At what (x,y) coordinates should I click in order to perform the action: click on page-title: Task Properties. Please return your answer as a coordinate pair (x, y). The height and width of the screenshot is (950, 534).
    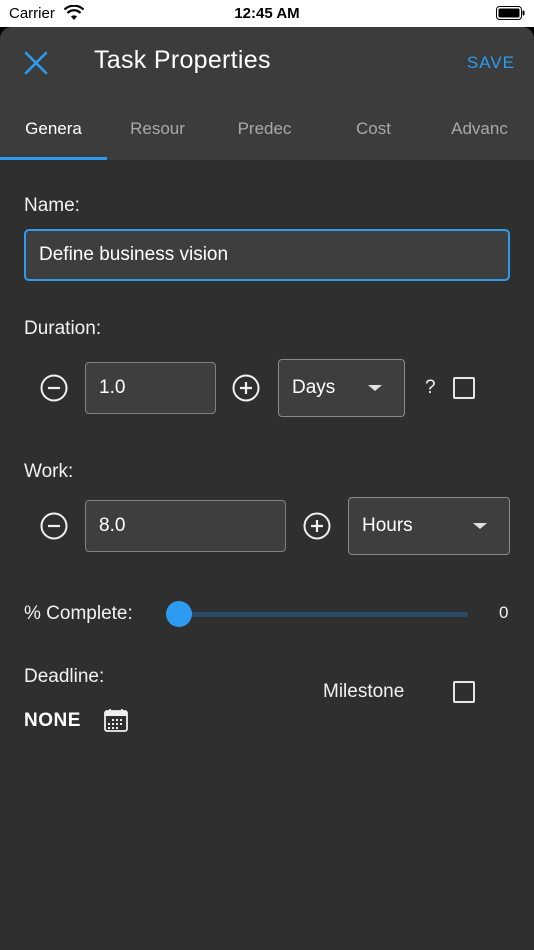
    Looking at the image, I should click on (182, 60).